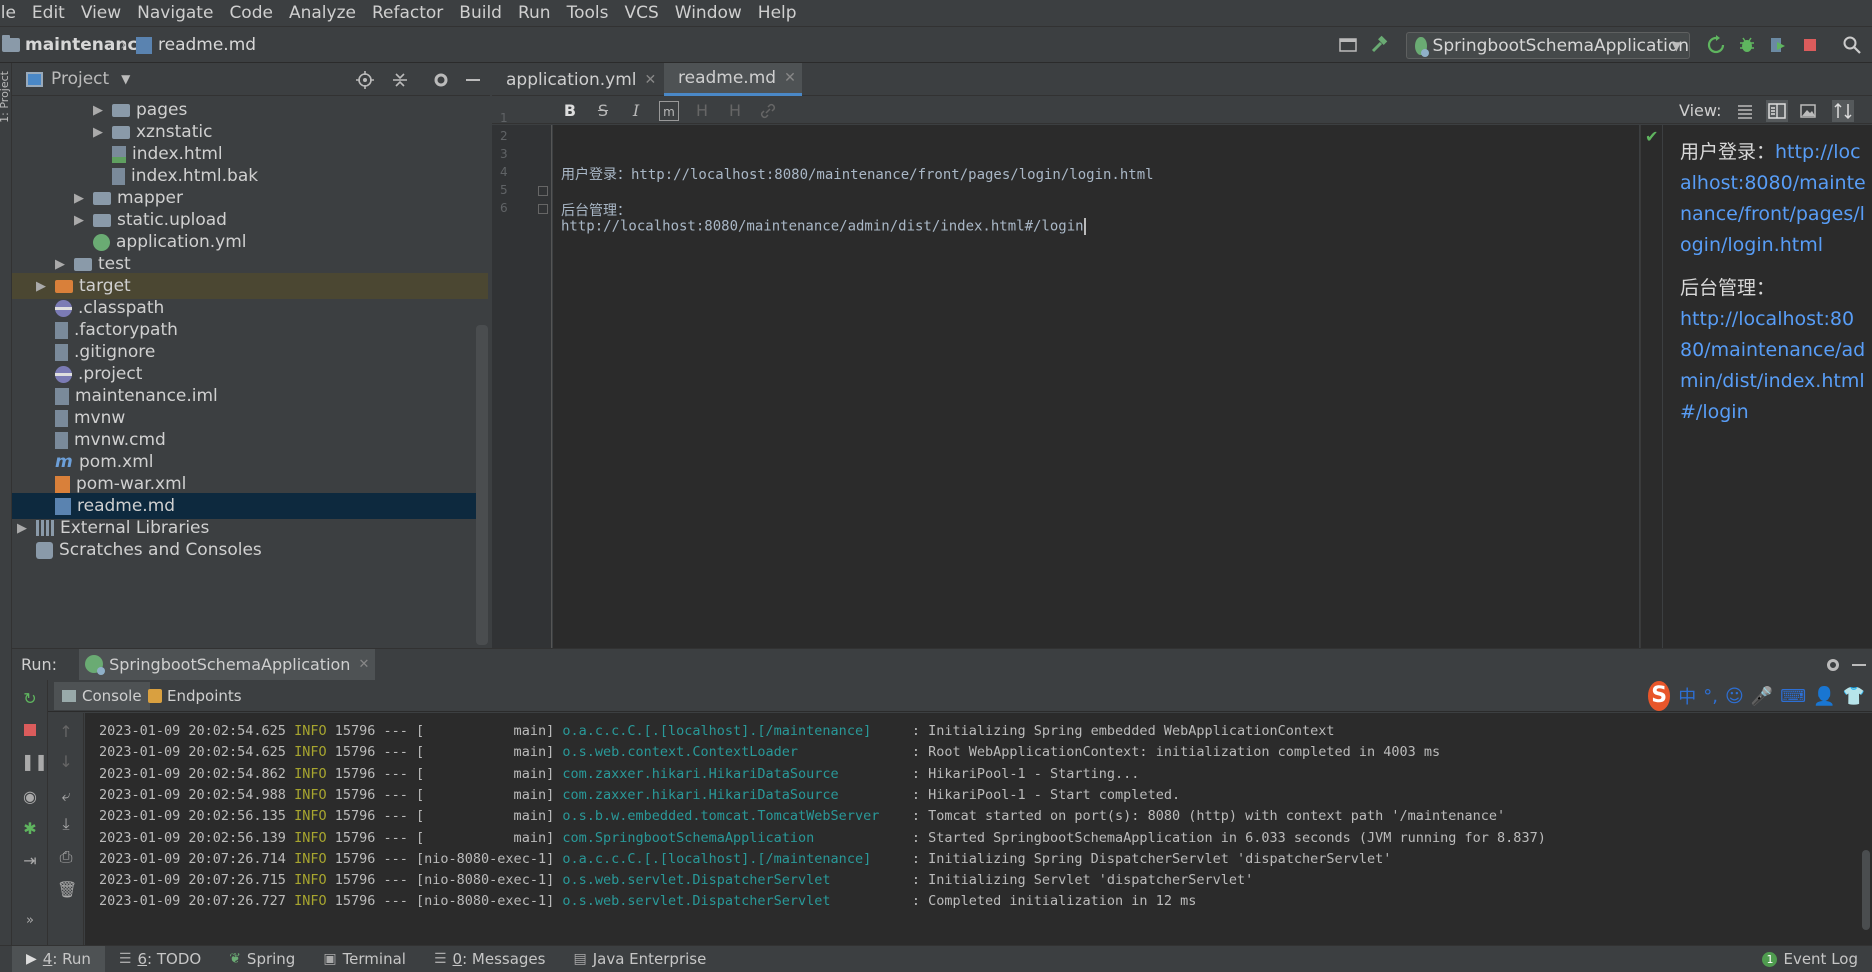 Image resolution: width=1872 pixels, height=972 pixels. What do you see at coordinates (118, 176) in the screenshot?
I see `text-file-icon` at bounding box center [118, 176].